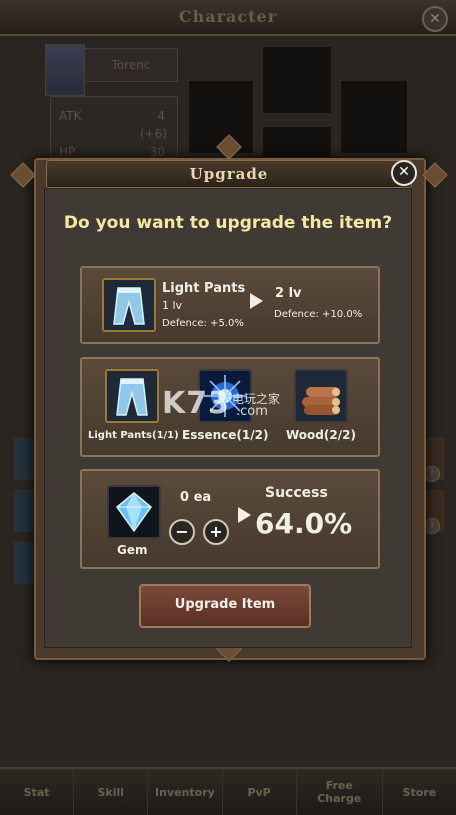 The height and width of the screenshot is (815, 456). I want to click on item-level: 1 lv, so click(172, 305).